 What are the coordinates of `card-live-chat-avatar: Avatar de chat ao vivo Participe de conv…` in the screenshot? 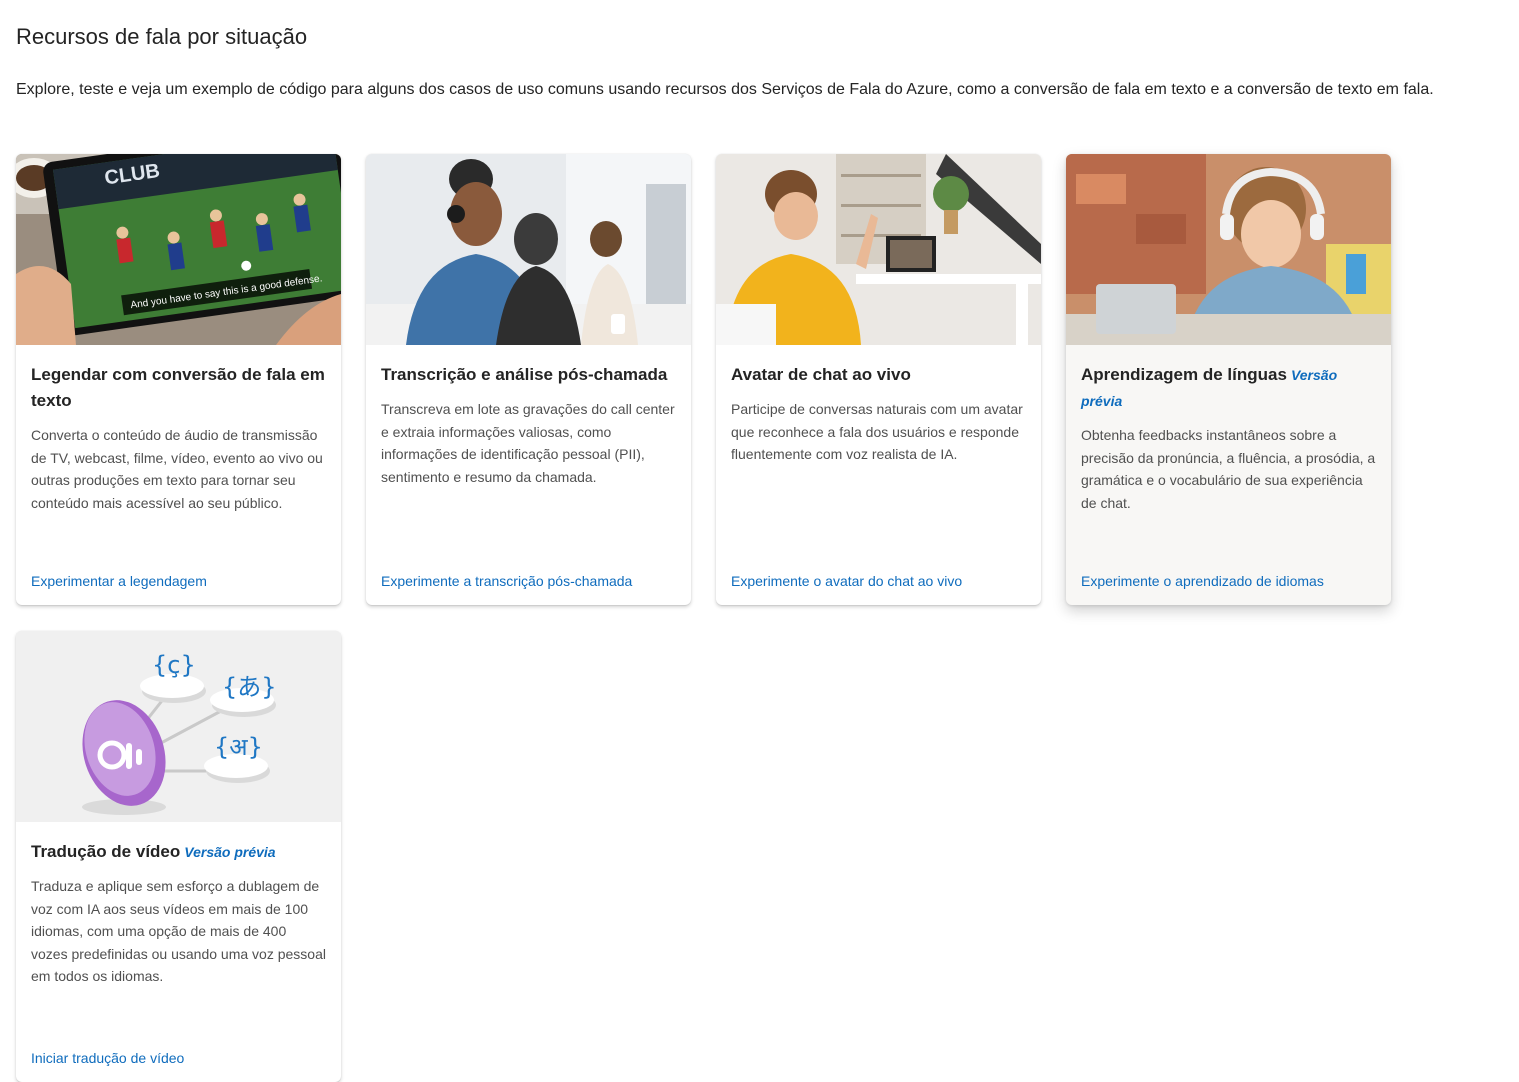 It's located at (878, 379).